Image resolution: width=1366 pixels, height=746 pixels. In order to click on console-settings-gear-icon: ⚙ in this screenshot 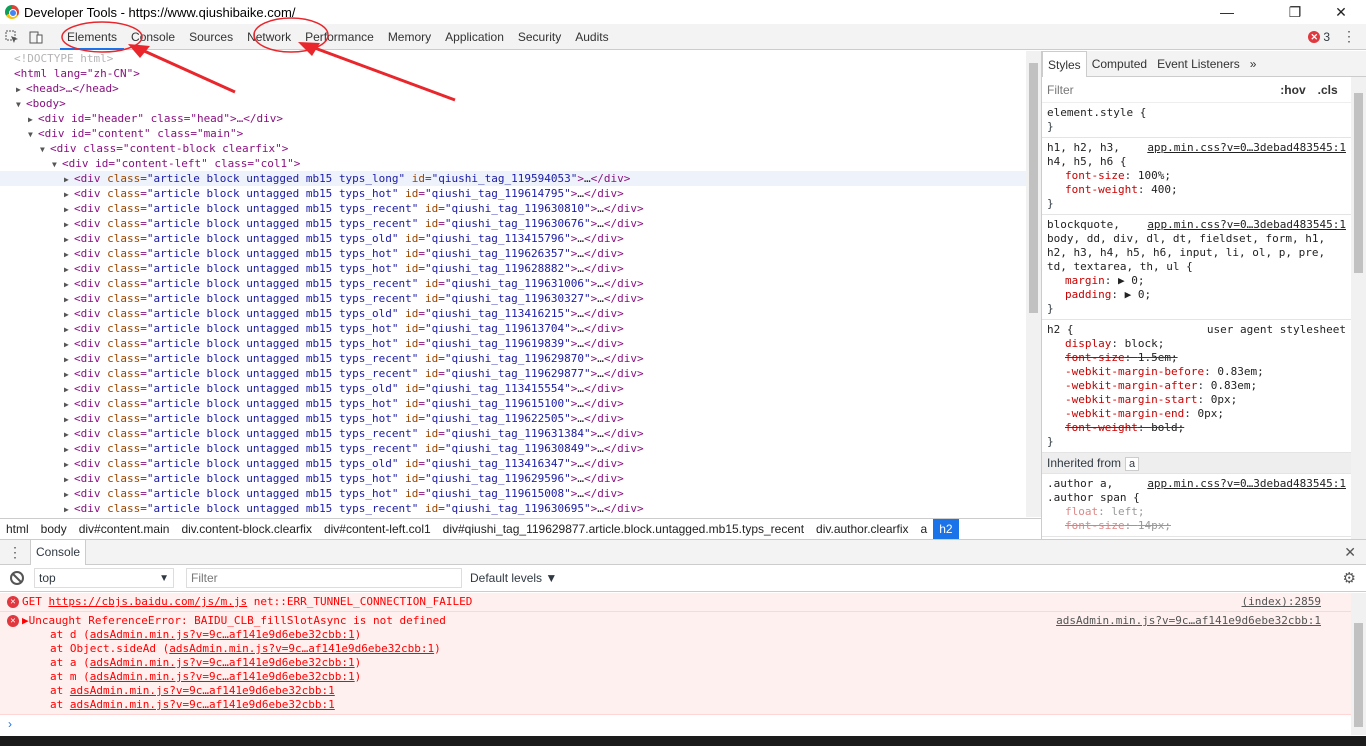, I will do `click(1349, 578)`.